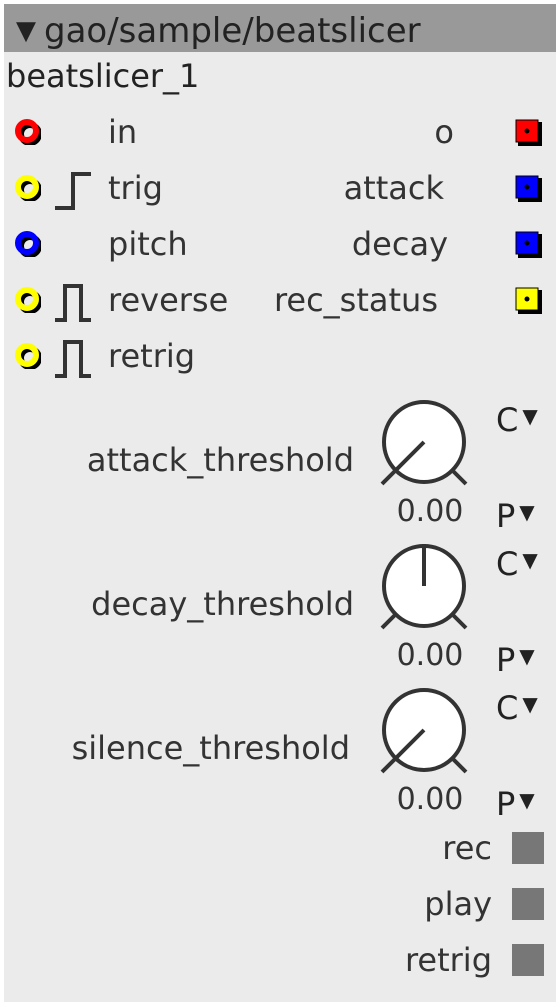 The image size is (560, 1008). What do you see at coordinates (123, 132) in the screenshot?
I see `inlet-label-in: in` at bounding box center [123, 132].